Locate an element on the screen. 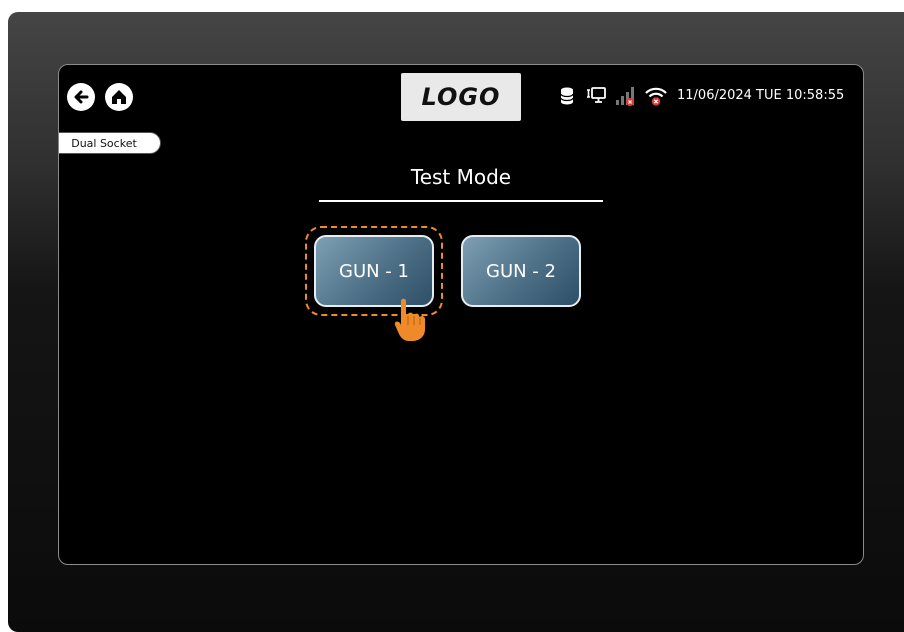 This screenshot has width=904, height=632. hand-pointer-icon is located at coordinates (409, 319).